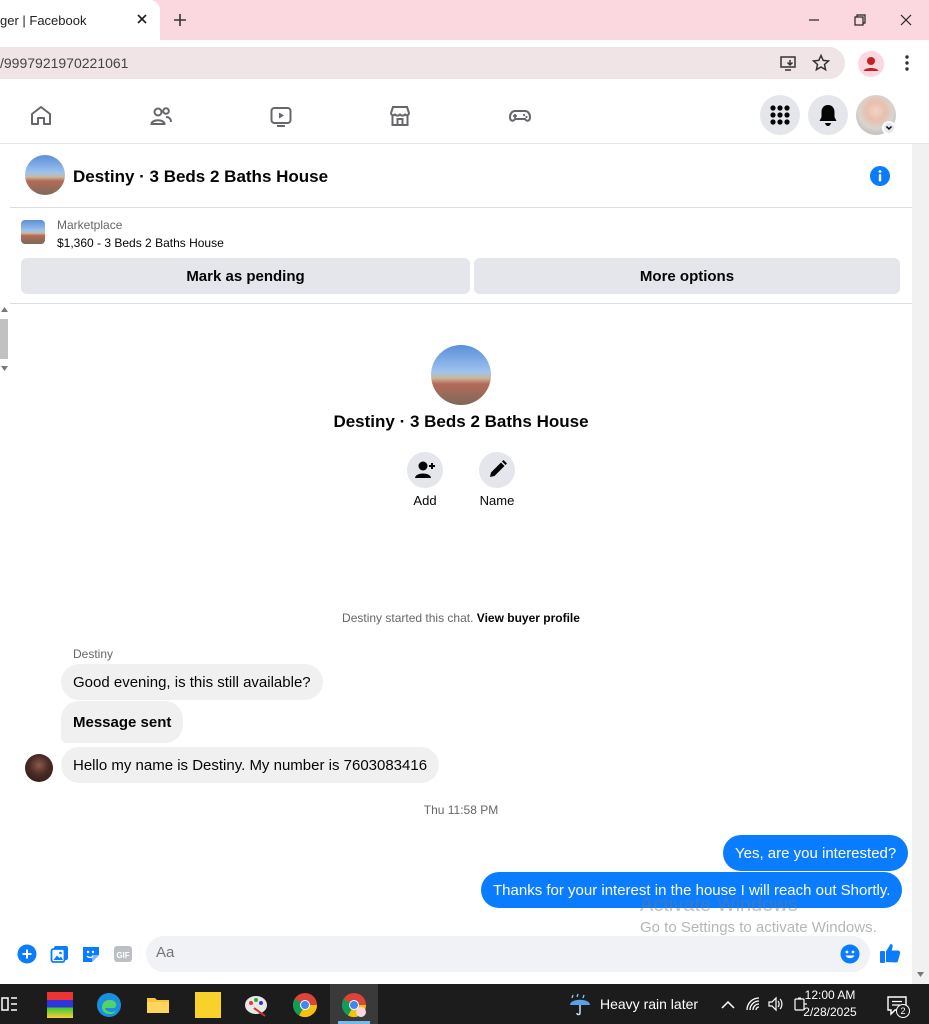 The width and height of the screenshot is (929, 1024). I want to click on chevron-down-icon, so click(889, 128).